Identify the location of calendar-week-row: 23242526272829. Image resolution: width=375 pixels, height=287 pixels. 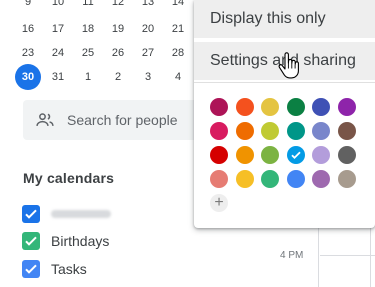
(114, 53).